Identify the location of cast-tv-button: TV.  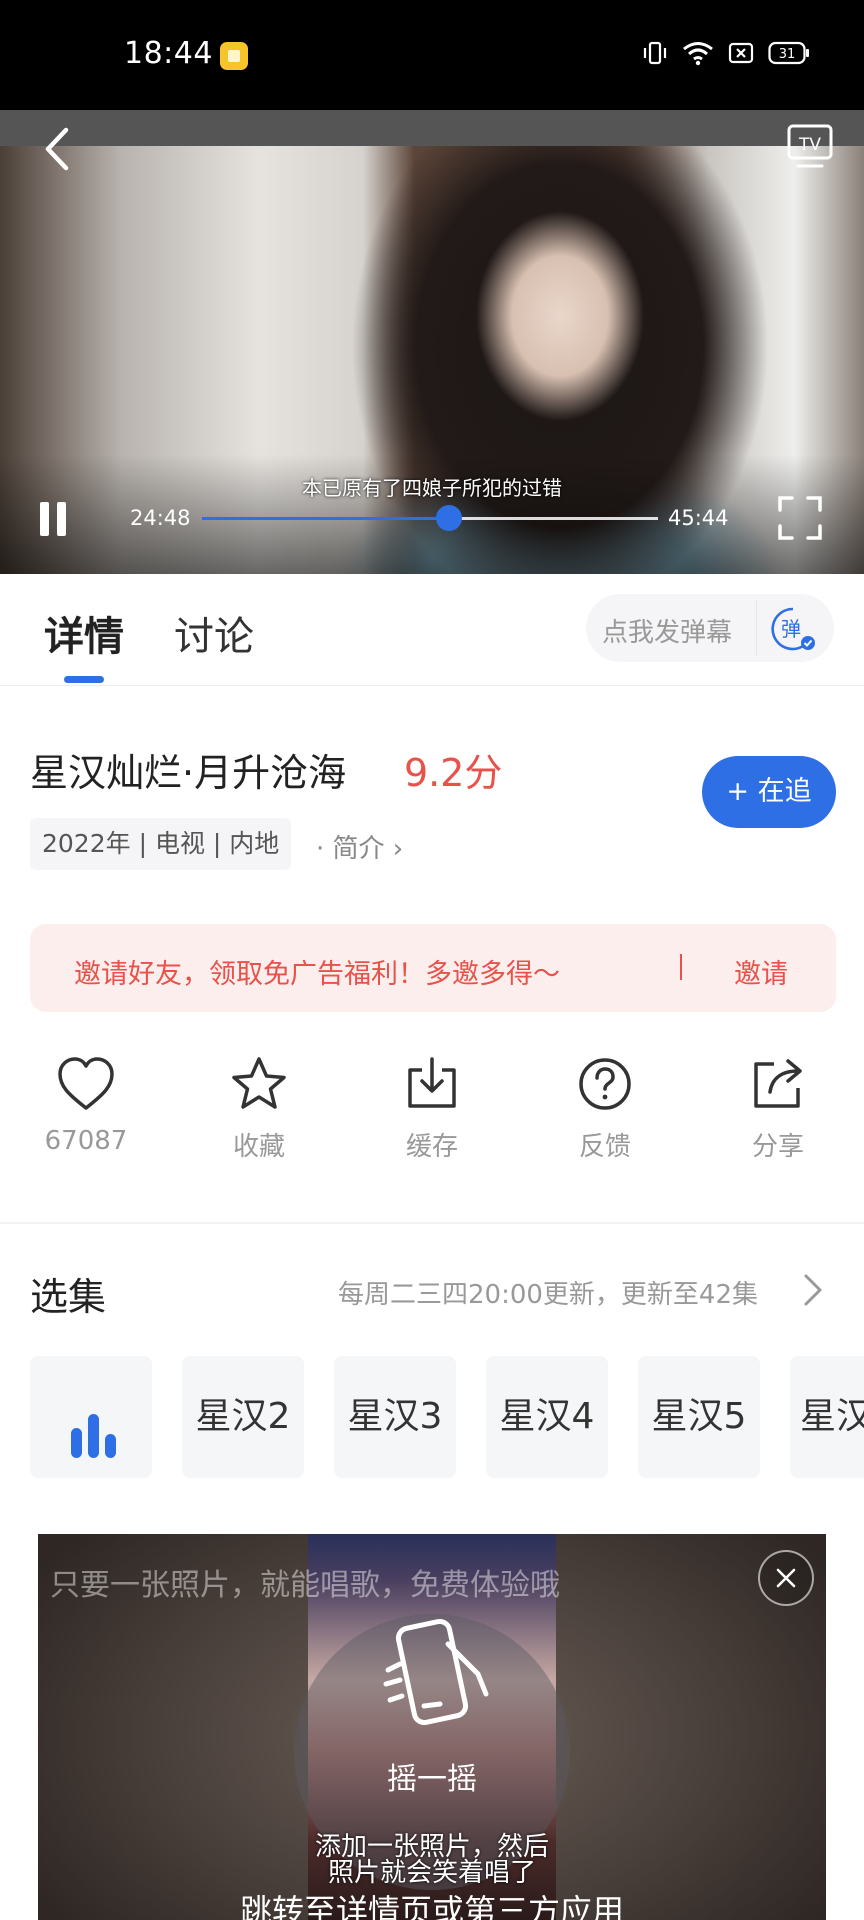
(810, 147).